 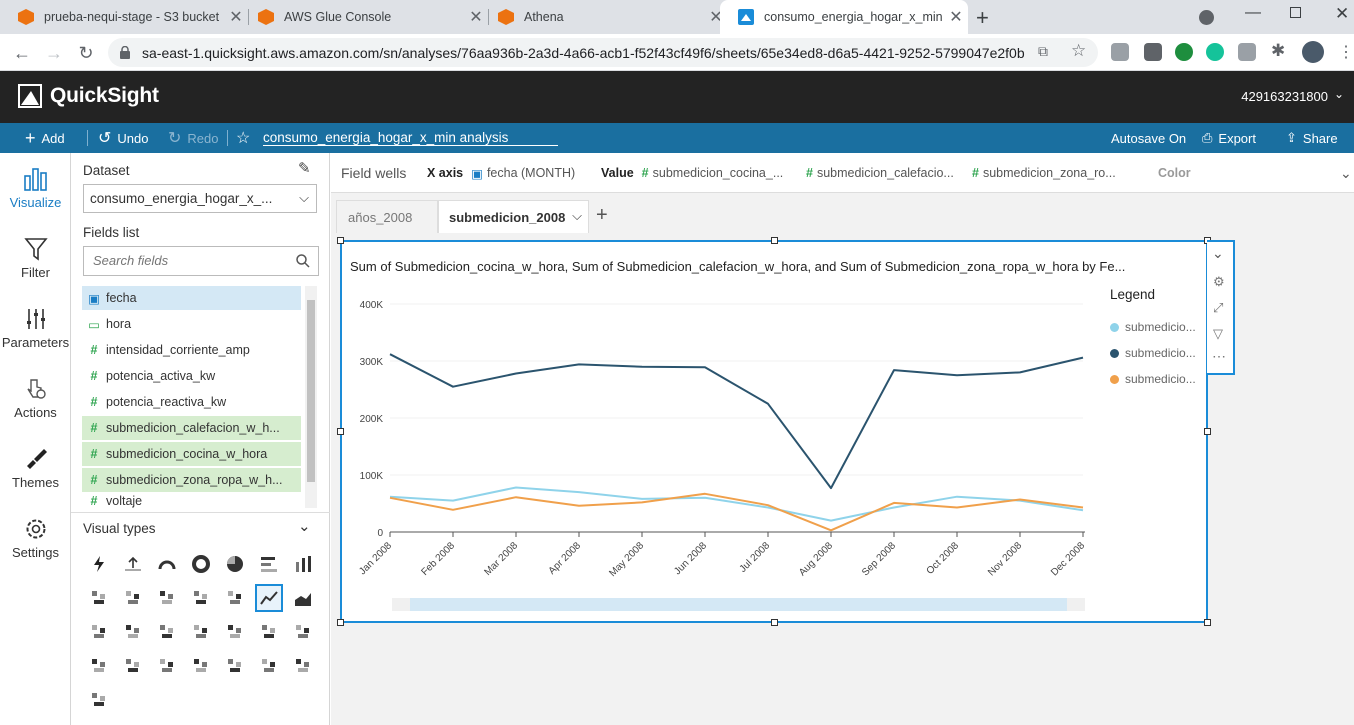 I want to click on visual-type-horizontal-bar-icon, so click(x=269, y=564).